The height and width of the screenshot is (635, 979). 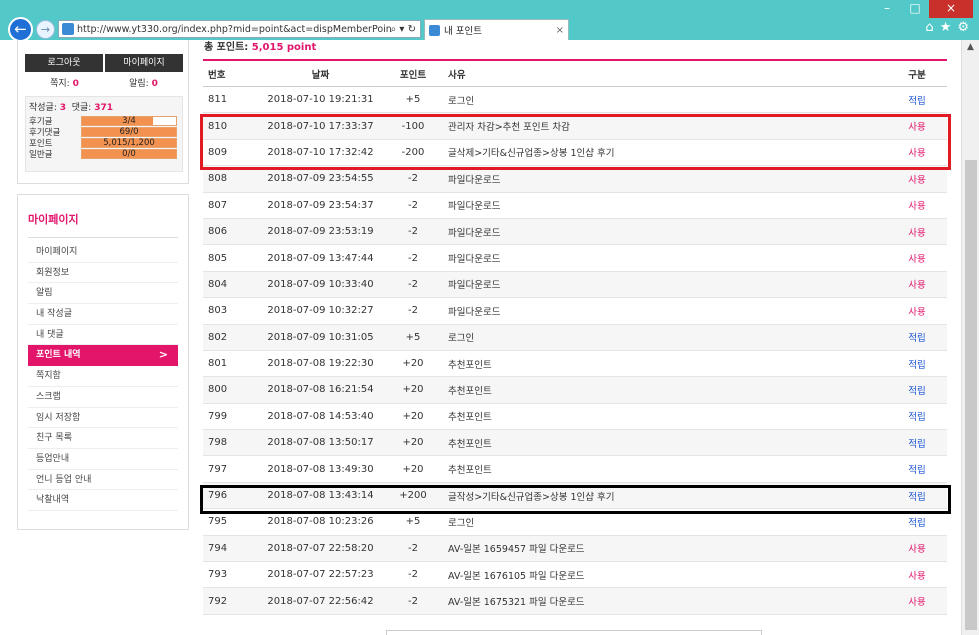 I want to click on menu-item: 내 작성글, so click(x=103, y=314).